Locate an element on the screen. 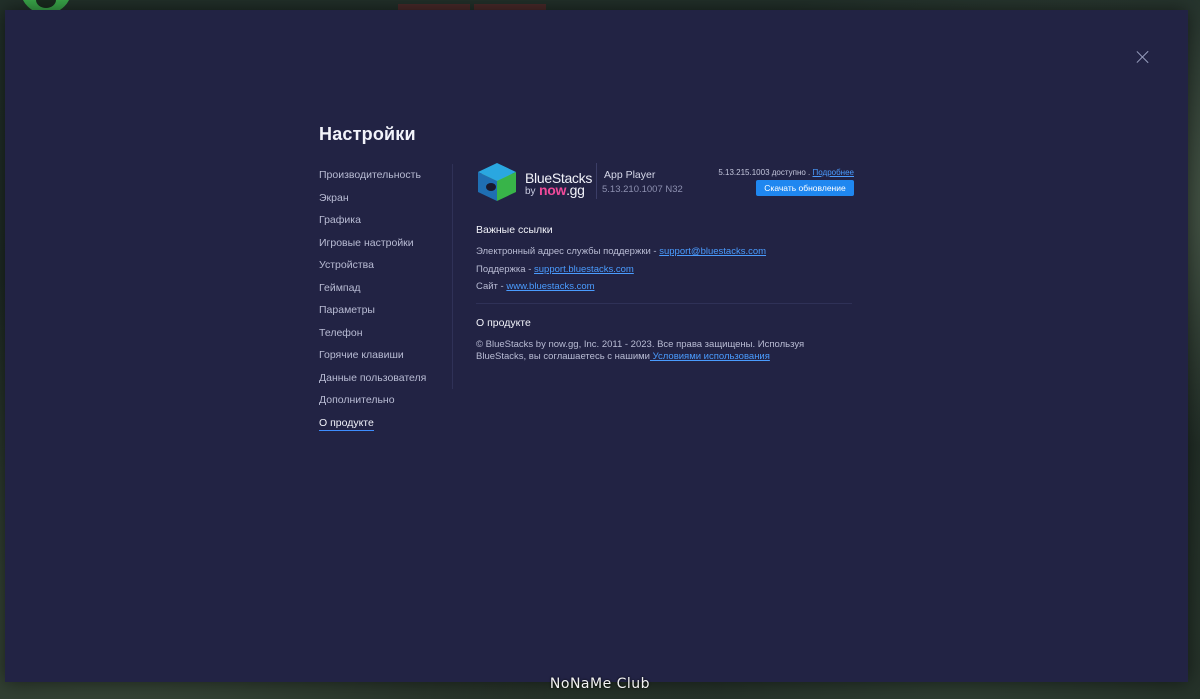 The image size is (1200, 699). sidebar-item-hotkeys: Горячие клавиши is located at coordinates (389, 357).